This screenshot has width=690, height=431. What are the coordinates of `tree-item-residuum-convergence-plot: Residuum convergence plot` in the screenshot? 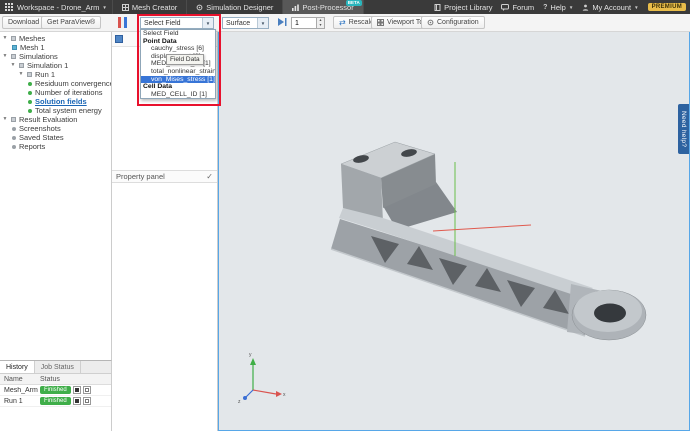 It's located at (55, 83).